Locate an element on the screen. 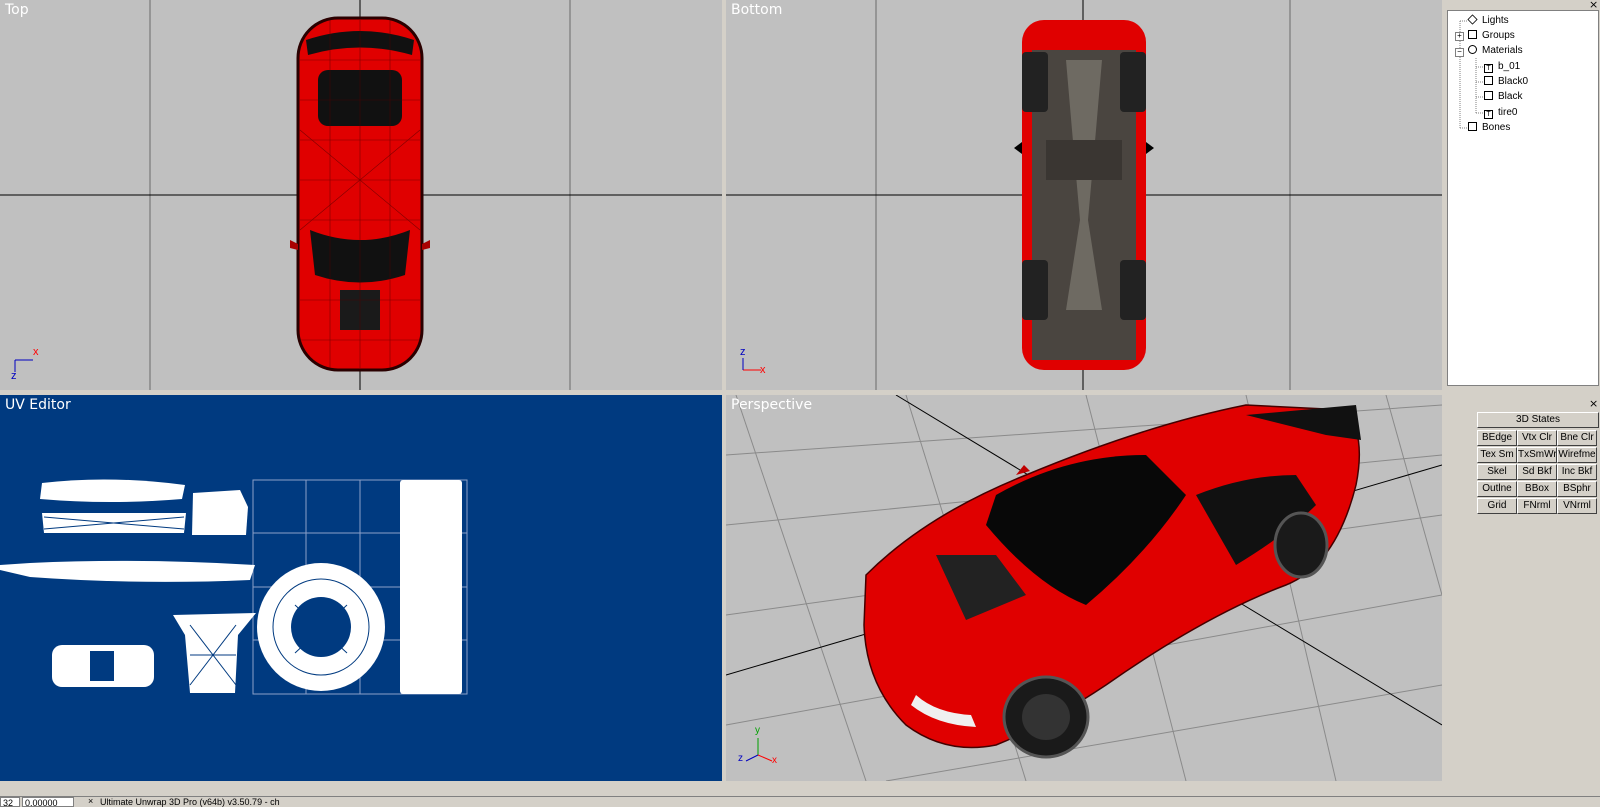 This screenshot has width=1600, height=807. viewport-label-bottom: Bottom is located at coordinates (757, 10).